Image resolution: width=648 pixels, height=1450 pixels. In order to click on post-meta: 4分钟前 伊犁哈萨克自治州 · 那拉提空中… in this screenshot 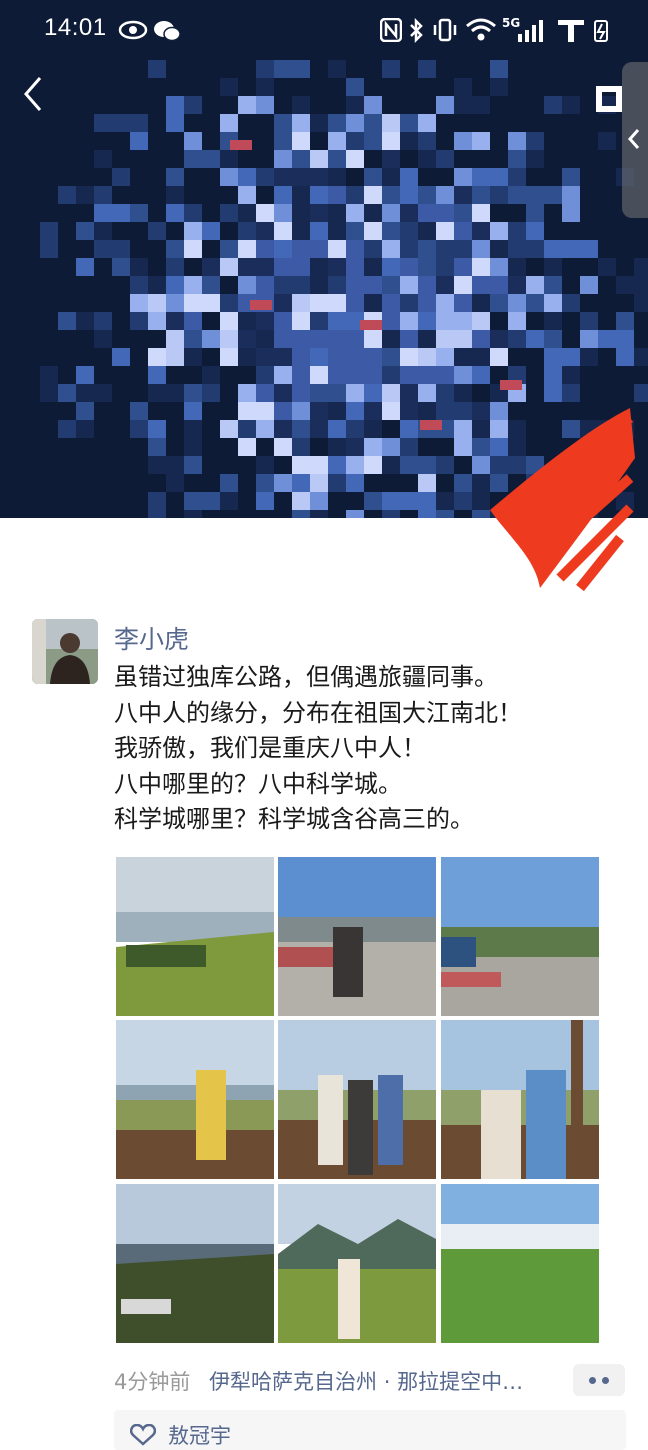, I will do `click(318, 1381)`.